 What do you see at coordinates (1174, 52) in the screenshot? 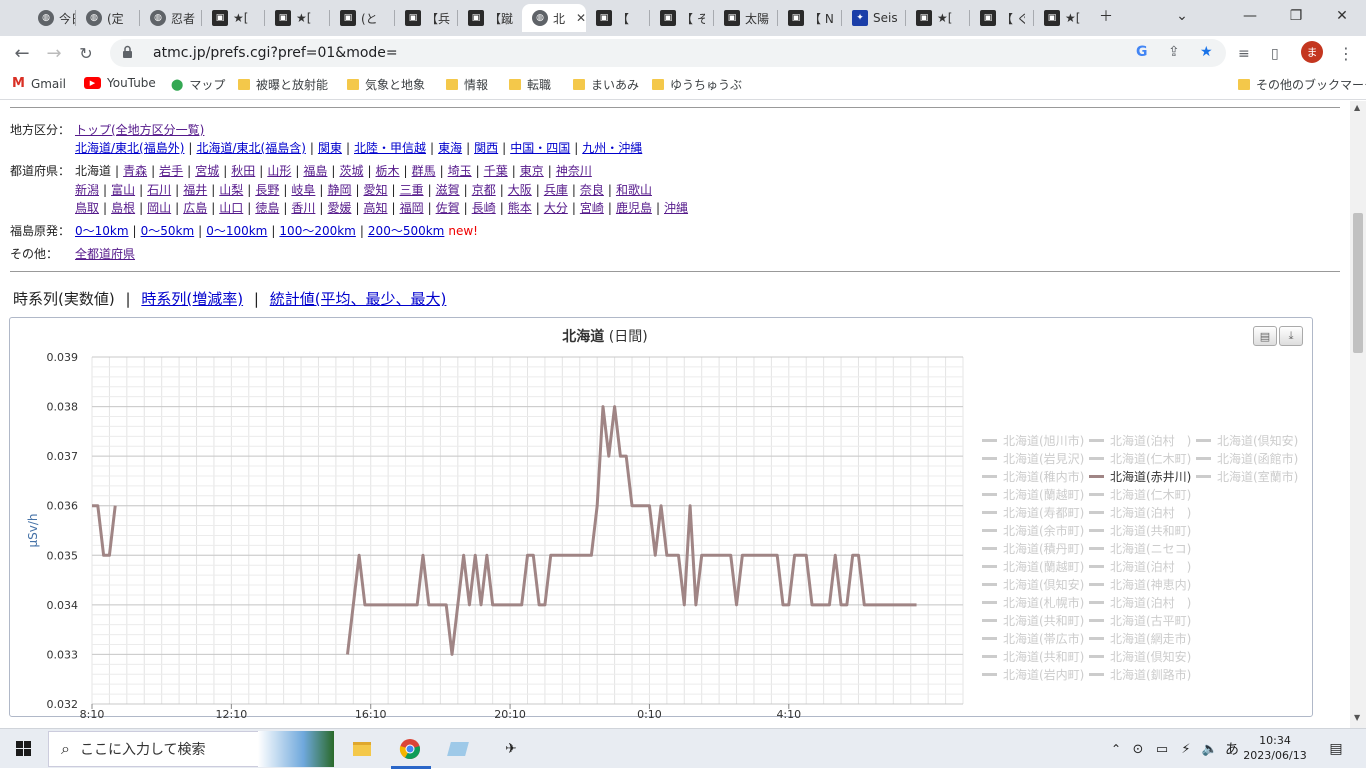
I see `share-icon: ⇪` at bounding box center [1174, 52].